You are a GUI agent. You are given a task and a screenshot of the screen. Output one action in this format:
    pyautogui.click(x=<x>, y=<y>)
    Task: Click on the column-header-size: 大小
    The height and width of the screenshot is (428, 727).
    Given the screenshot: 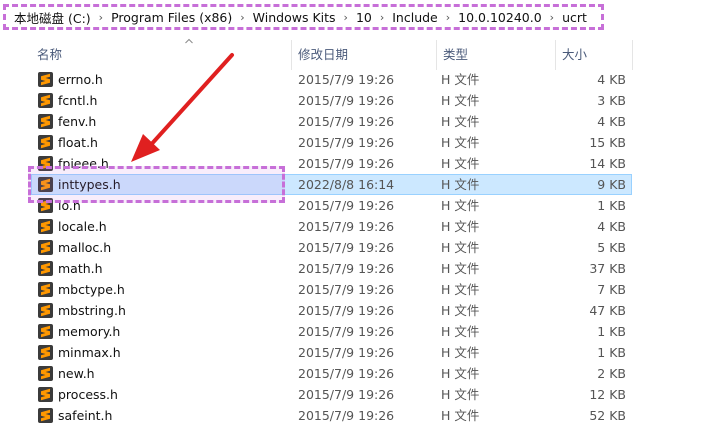 What is the action you would take?
    pyautogui.click(x=594, y=55)
    